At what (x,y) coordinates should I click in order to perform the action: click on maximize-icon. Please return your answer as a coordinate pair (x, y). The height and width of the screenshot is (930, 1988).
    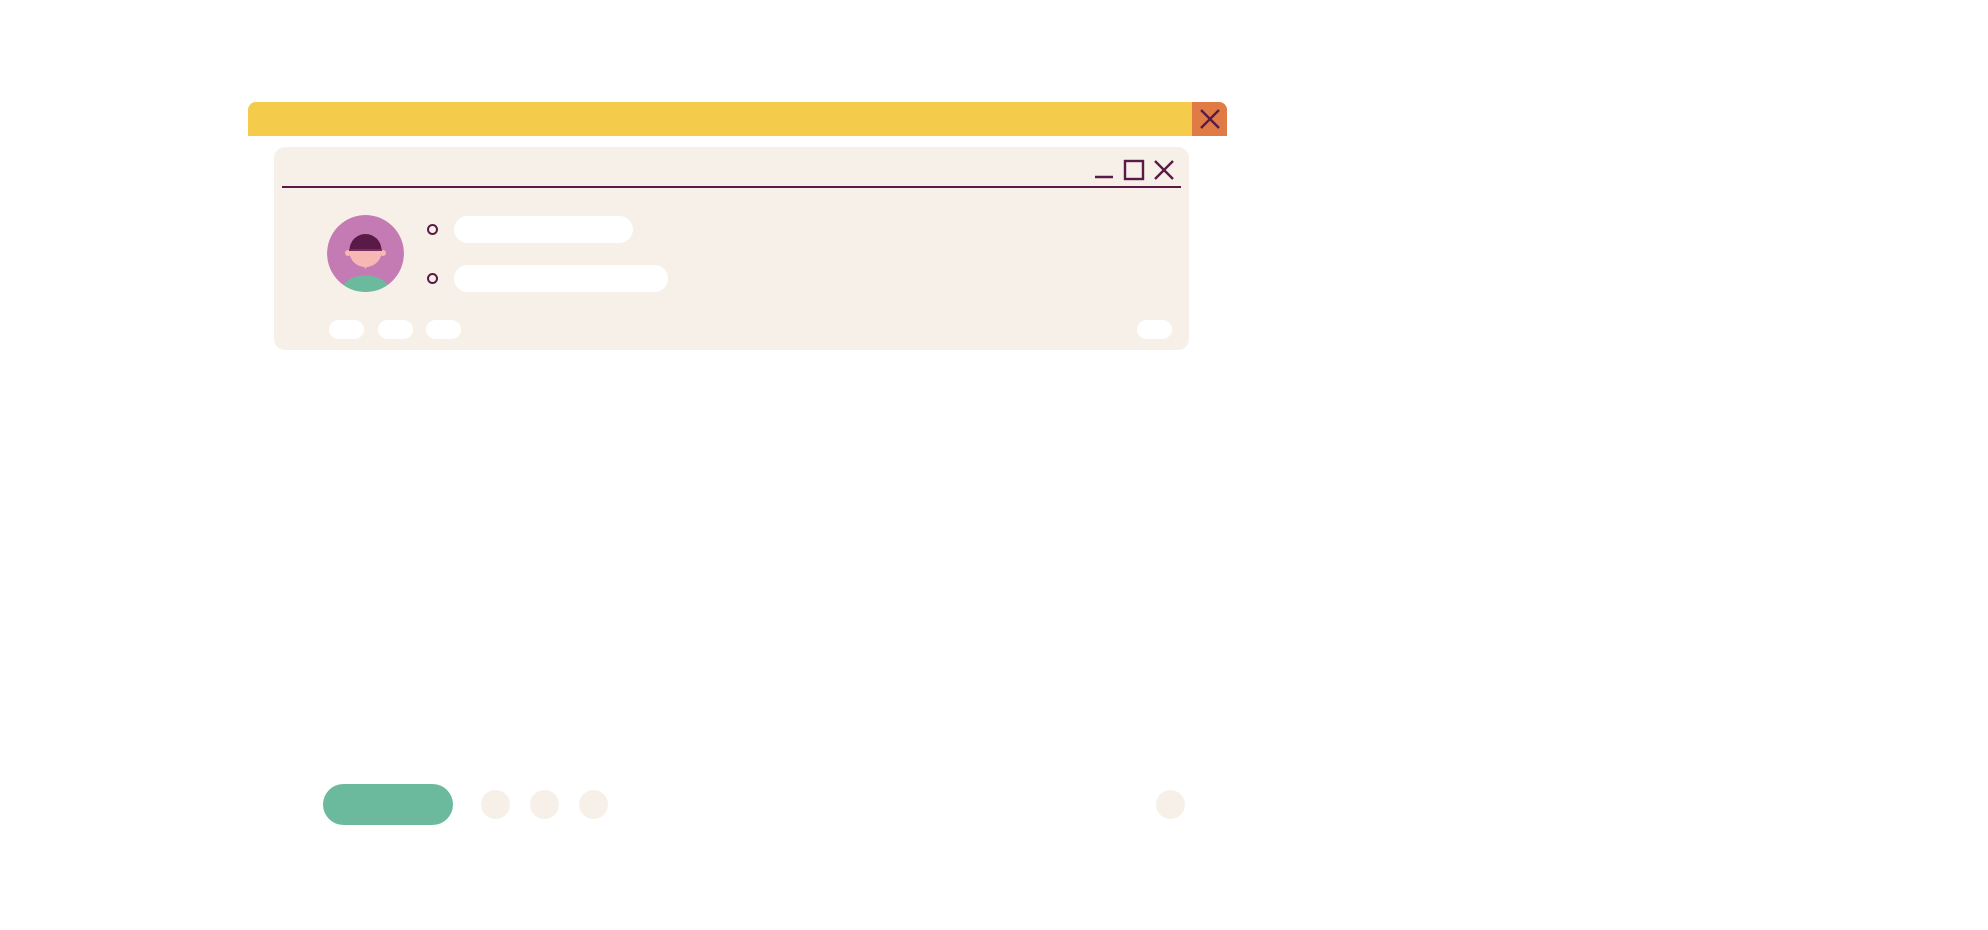
    Looking at the image, I should click on (1134, 170).